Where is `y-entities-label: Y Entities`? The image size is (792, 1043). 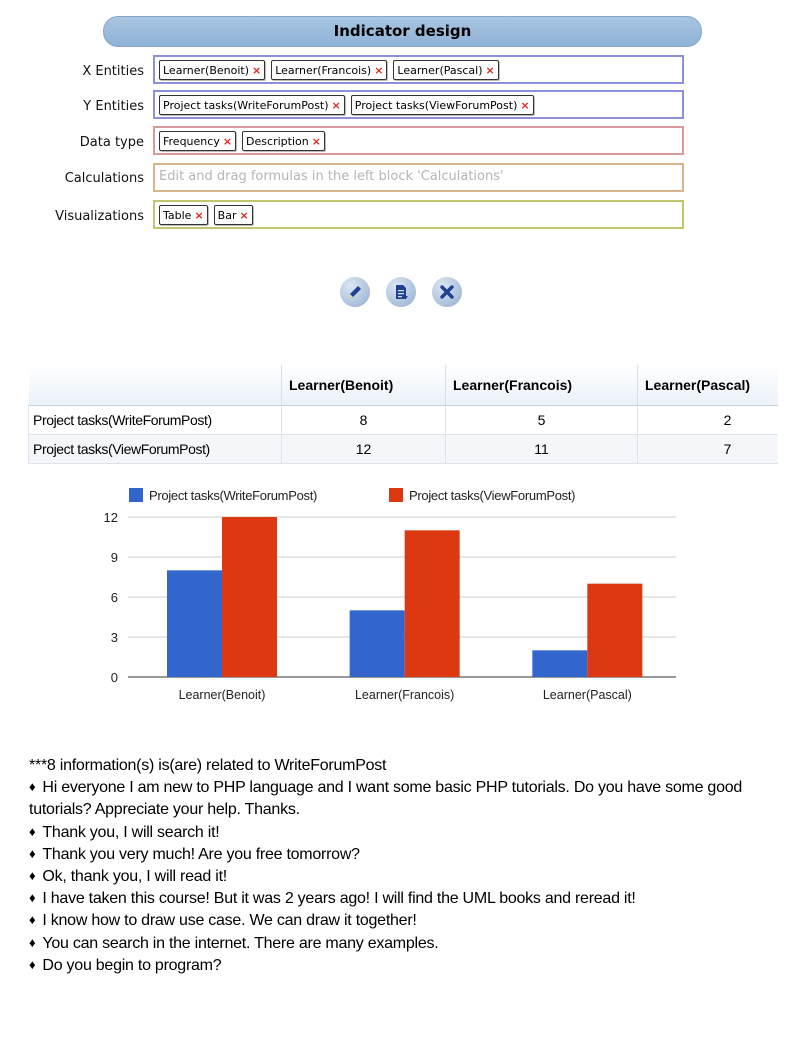 y-entities-label: Y Entities is located at coordinates (113, 106).